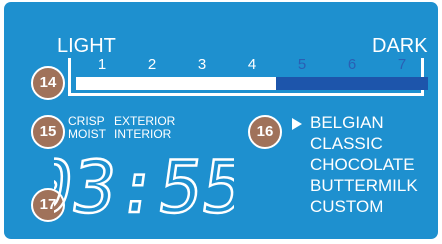 Image resolution: width=442 pixels, height=244 pixels. Describe the element at coordinates (347, 206) in the screenshot. I see `menu-item-custom: CUSTOM` at that location.